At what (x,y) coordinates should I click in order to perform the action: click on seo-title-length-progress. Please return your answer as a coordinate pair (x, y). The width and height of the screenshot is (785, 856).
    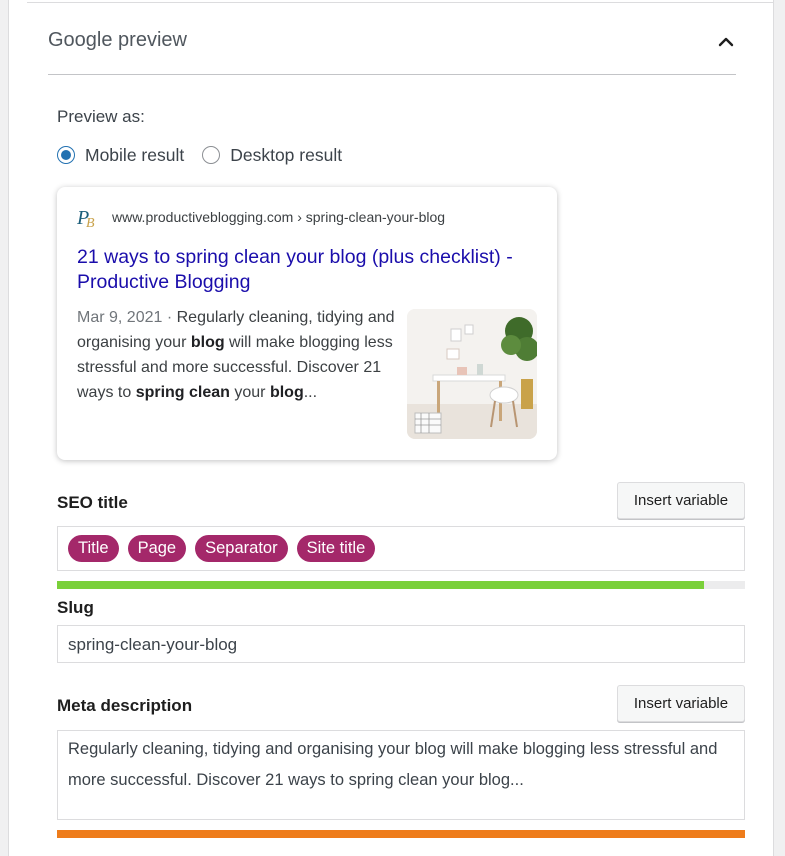
    Looking at the image, I should click on (401, 585).